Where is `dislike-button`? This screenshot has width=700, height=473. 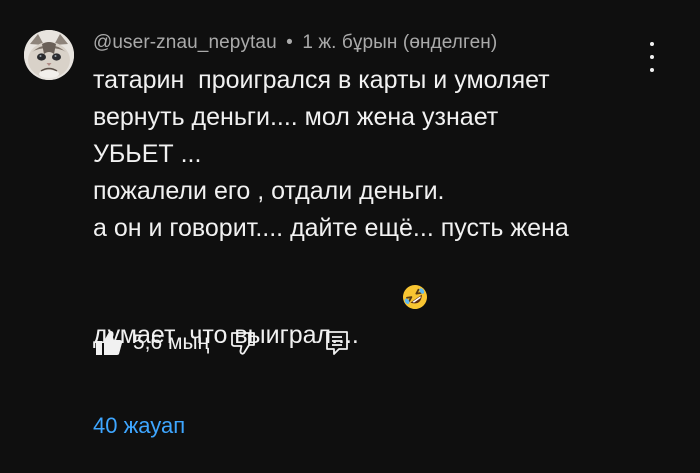
dislike-button is located at coordinates (243, 343).